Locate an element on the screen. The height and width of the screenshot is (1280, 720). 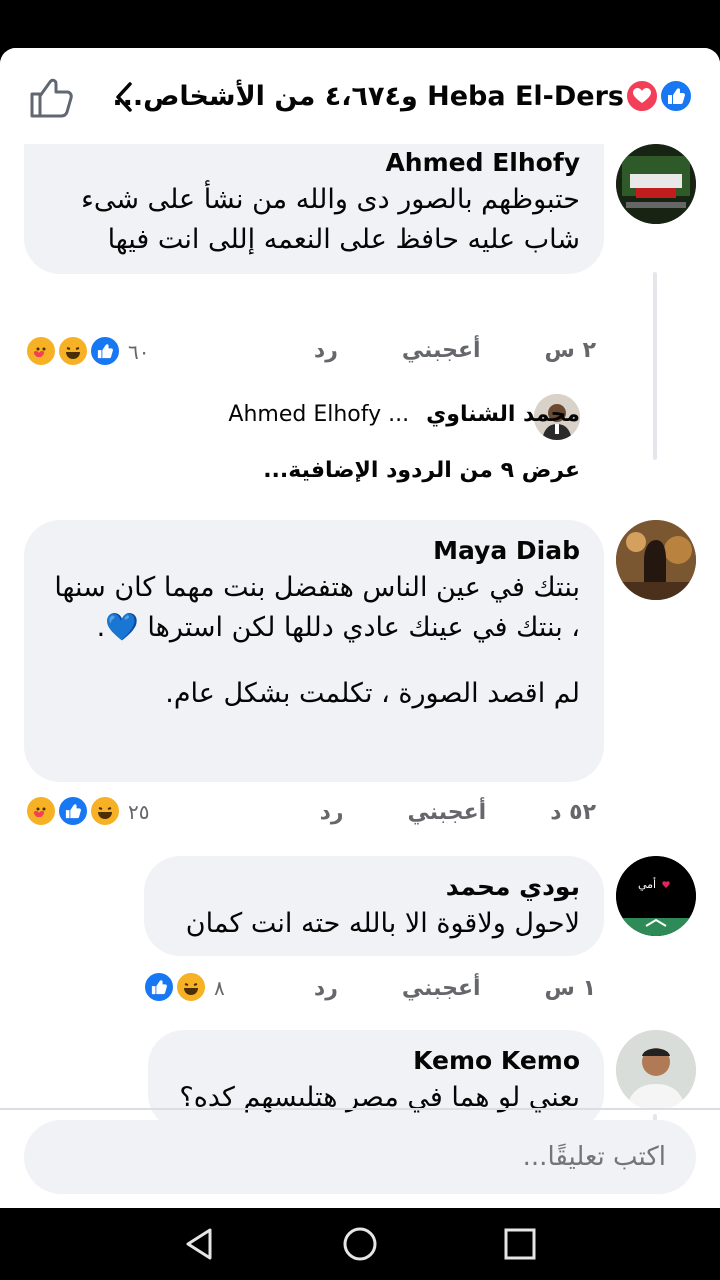
nav-home-icon is located at coordinates (360, 1244).